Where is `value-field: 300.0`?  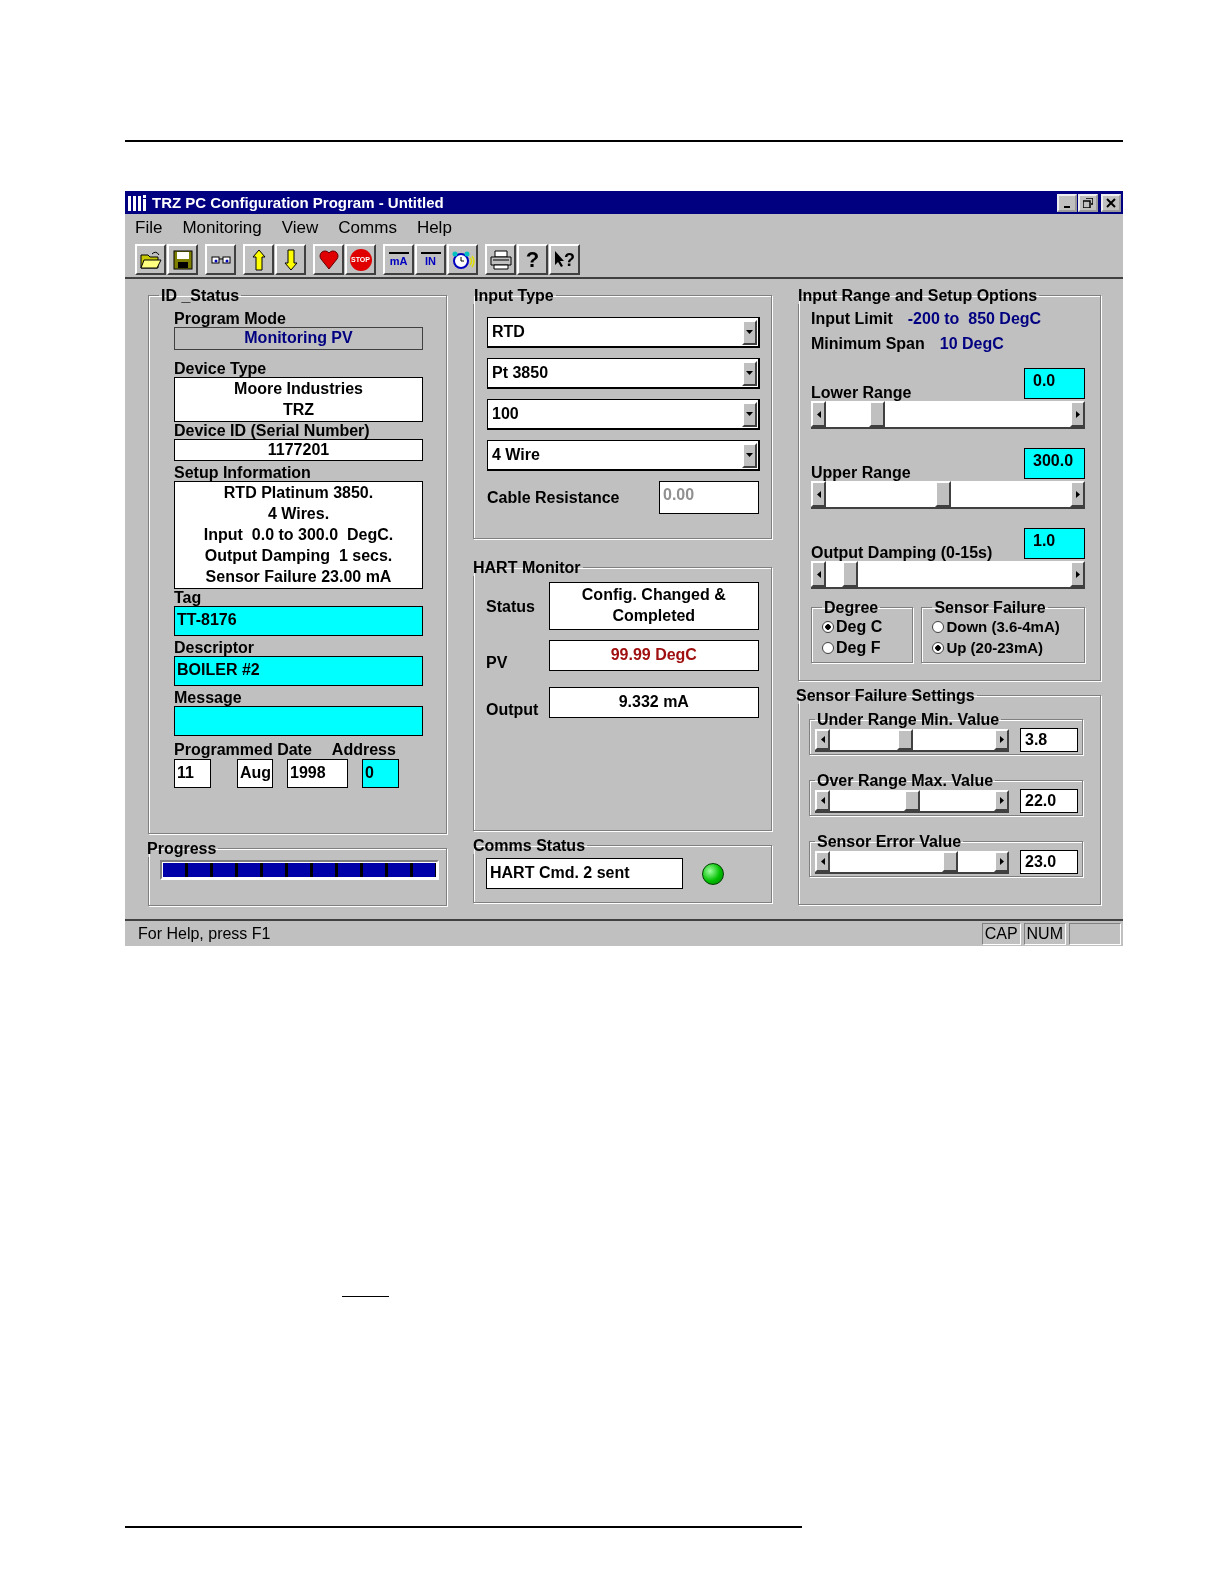
value-field: 300.0 is located at coordinates (1054, 463).